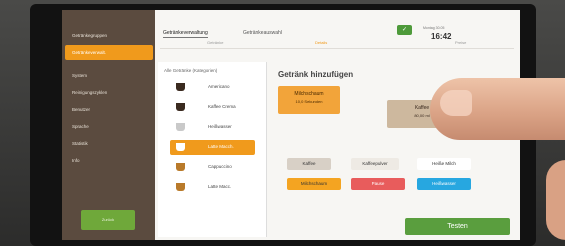  I want to click on back-button-label: Zurück, so click(108, 219).